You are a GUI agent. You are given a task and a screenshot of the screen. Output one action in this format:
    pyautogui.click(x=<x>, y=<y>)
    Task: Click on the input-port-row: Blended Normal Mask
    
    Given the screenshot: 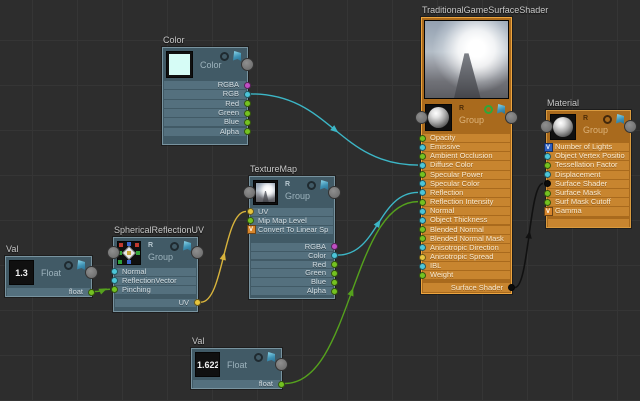 What is the action you would take?
    pyautogui.click(x=464, y=238)
    